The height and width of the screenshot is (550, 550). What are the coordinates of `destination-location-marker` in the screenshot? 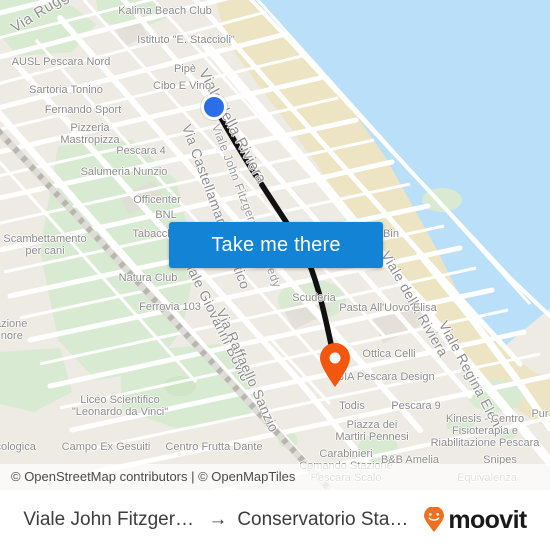 It's located at (335, 365).